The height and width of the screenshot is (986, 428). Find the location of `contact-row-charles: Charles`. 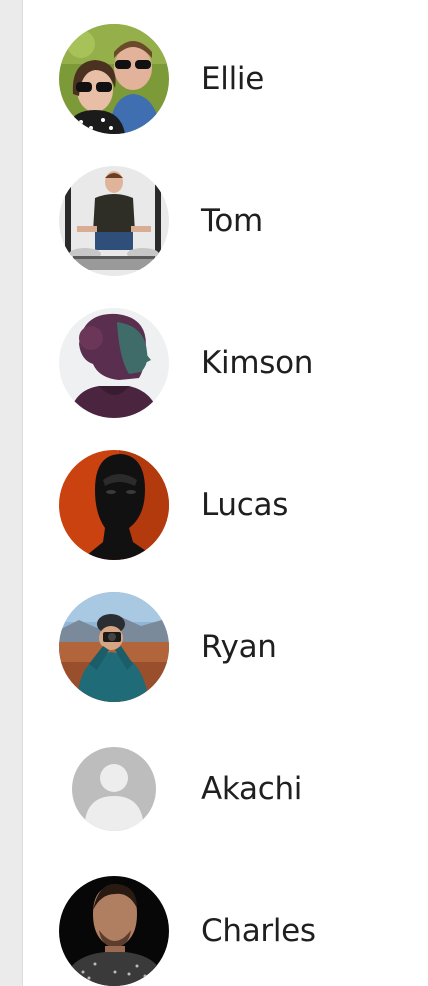

contact-row-charles: Charles is located at coordinates (225, 919).